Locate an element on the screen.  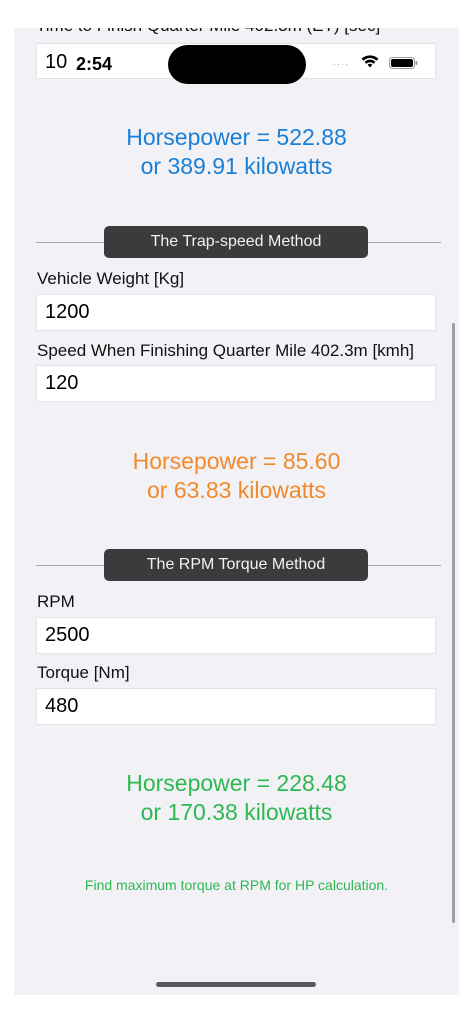
torque-label: Torque [Nm] is located at coordinates (83, 672).